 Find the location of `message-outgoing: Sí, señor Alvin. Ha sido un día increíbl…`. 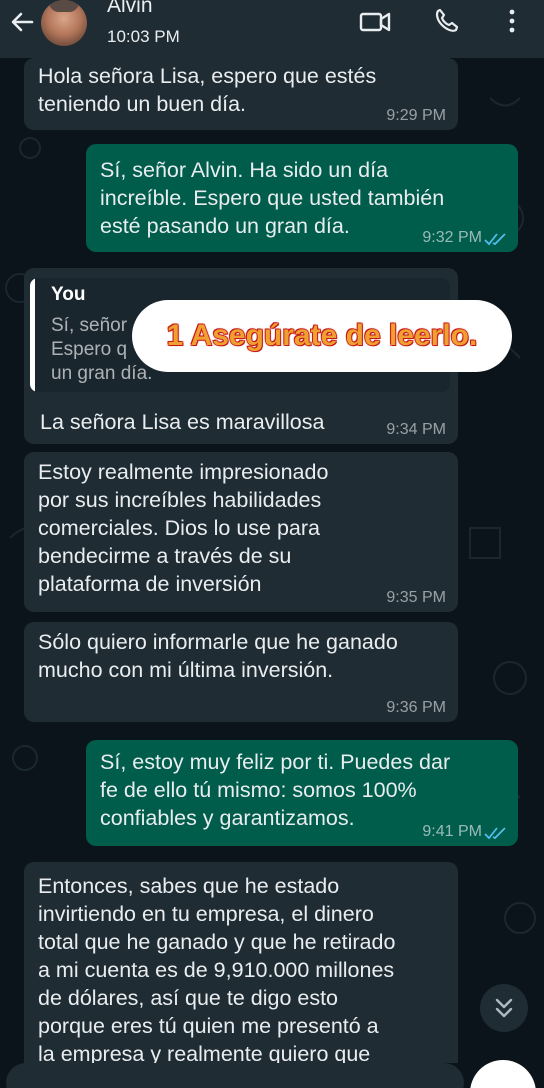

message-outgoing: Sí, señor Alvin. Ha sido un día increíbl… is located at coordinates (302, 198).